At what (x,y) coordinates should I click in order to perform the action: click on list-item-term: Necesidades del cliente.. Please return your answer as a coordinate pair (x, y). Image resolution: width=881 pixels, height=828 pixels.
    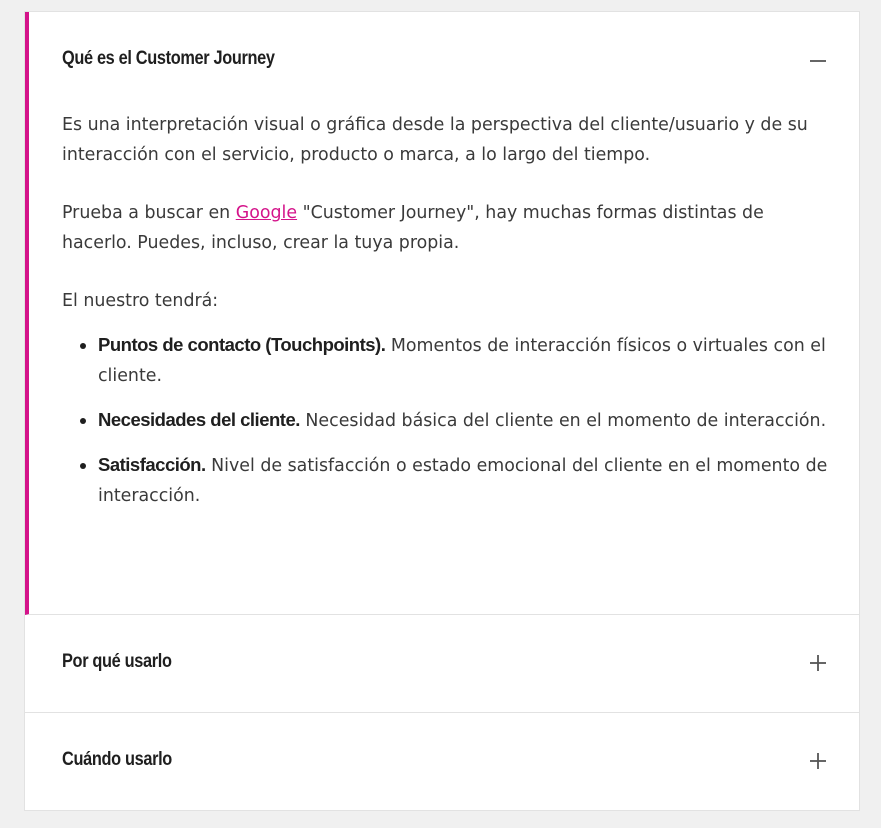
    Looking at the image, I should click on (199, 419).